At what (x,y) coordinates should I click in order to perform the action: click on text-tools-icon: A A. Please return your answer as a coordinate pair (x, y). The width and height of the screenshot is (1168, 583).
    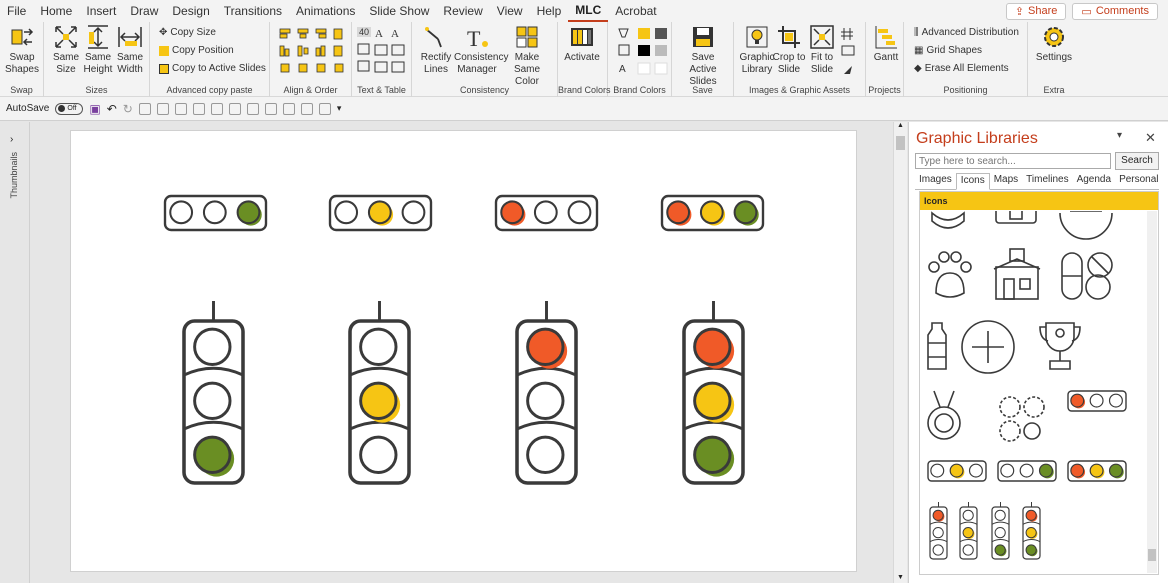
    Looking at the image, I should click on (391, 51).